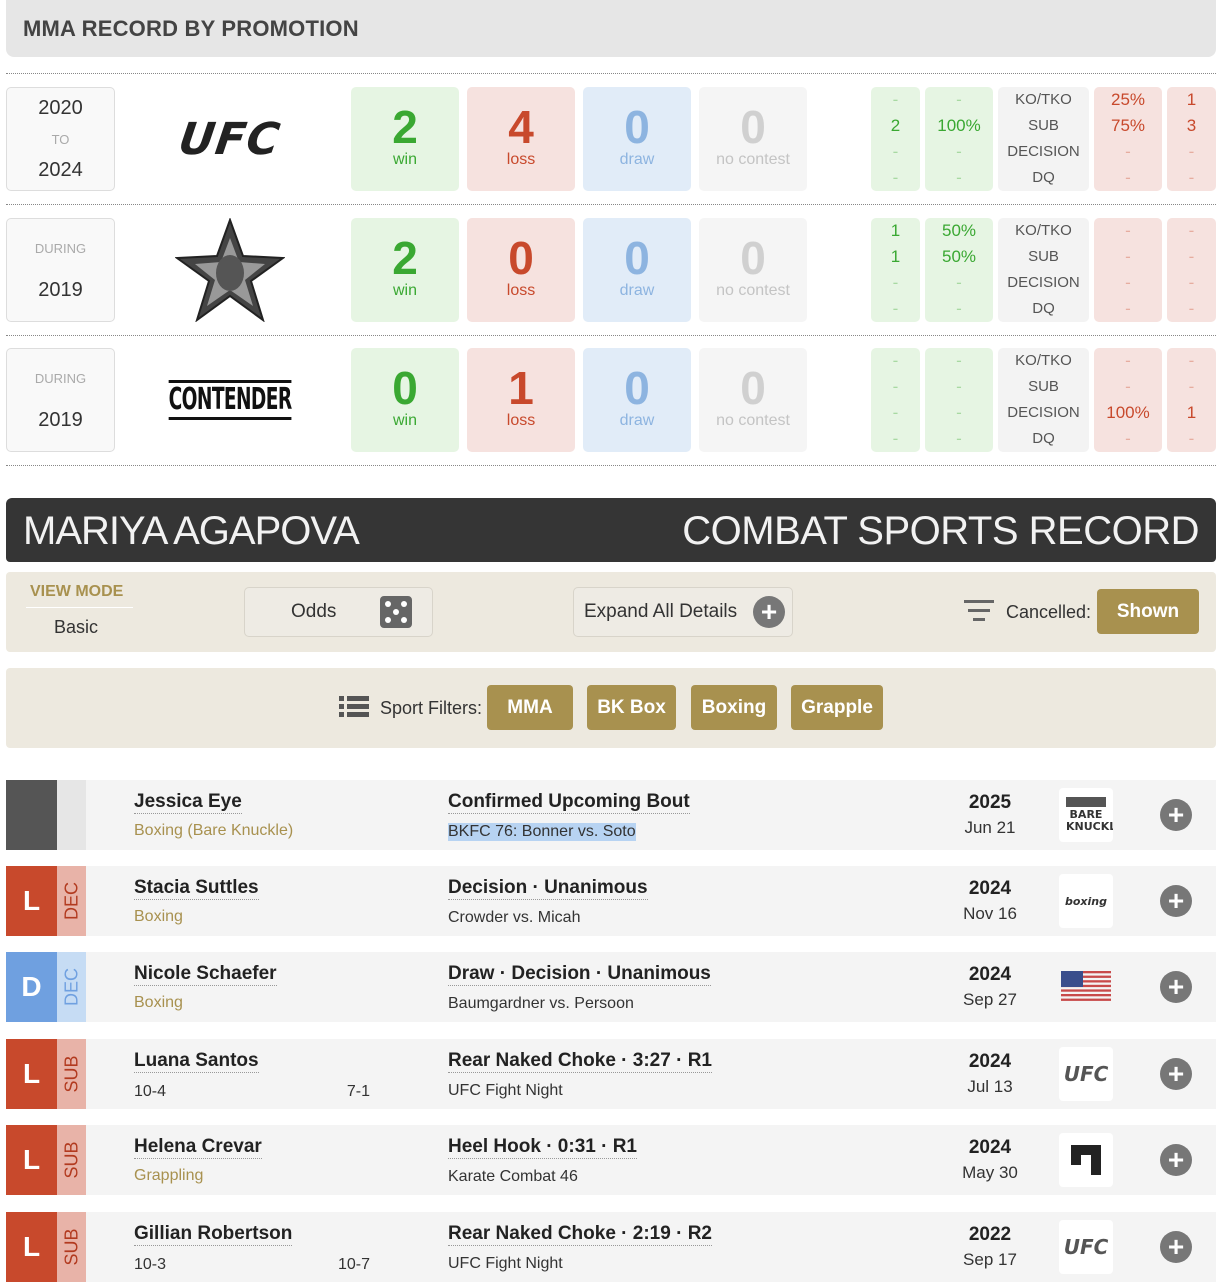 This screenshot has width=1220, height=1288. Describe the element at coordinates (1128, 139) in the screenshot. I see `loss-method-pcts: 25% 75% - -` at that location.